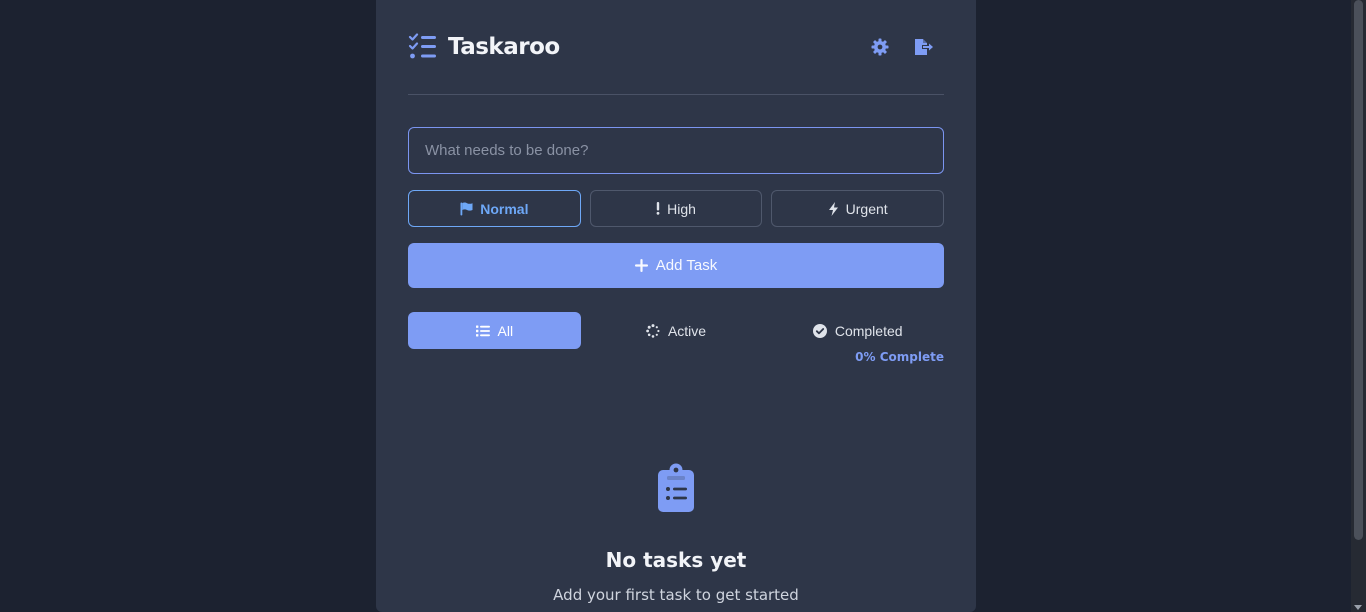 Image resolution: width=1366 pixels, height=612 pixels. Describe the element at coordinates (676, 150) in the screenshot. I see `task-input` at that location.